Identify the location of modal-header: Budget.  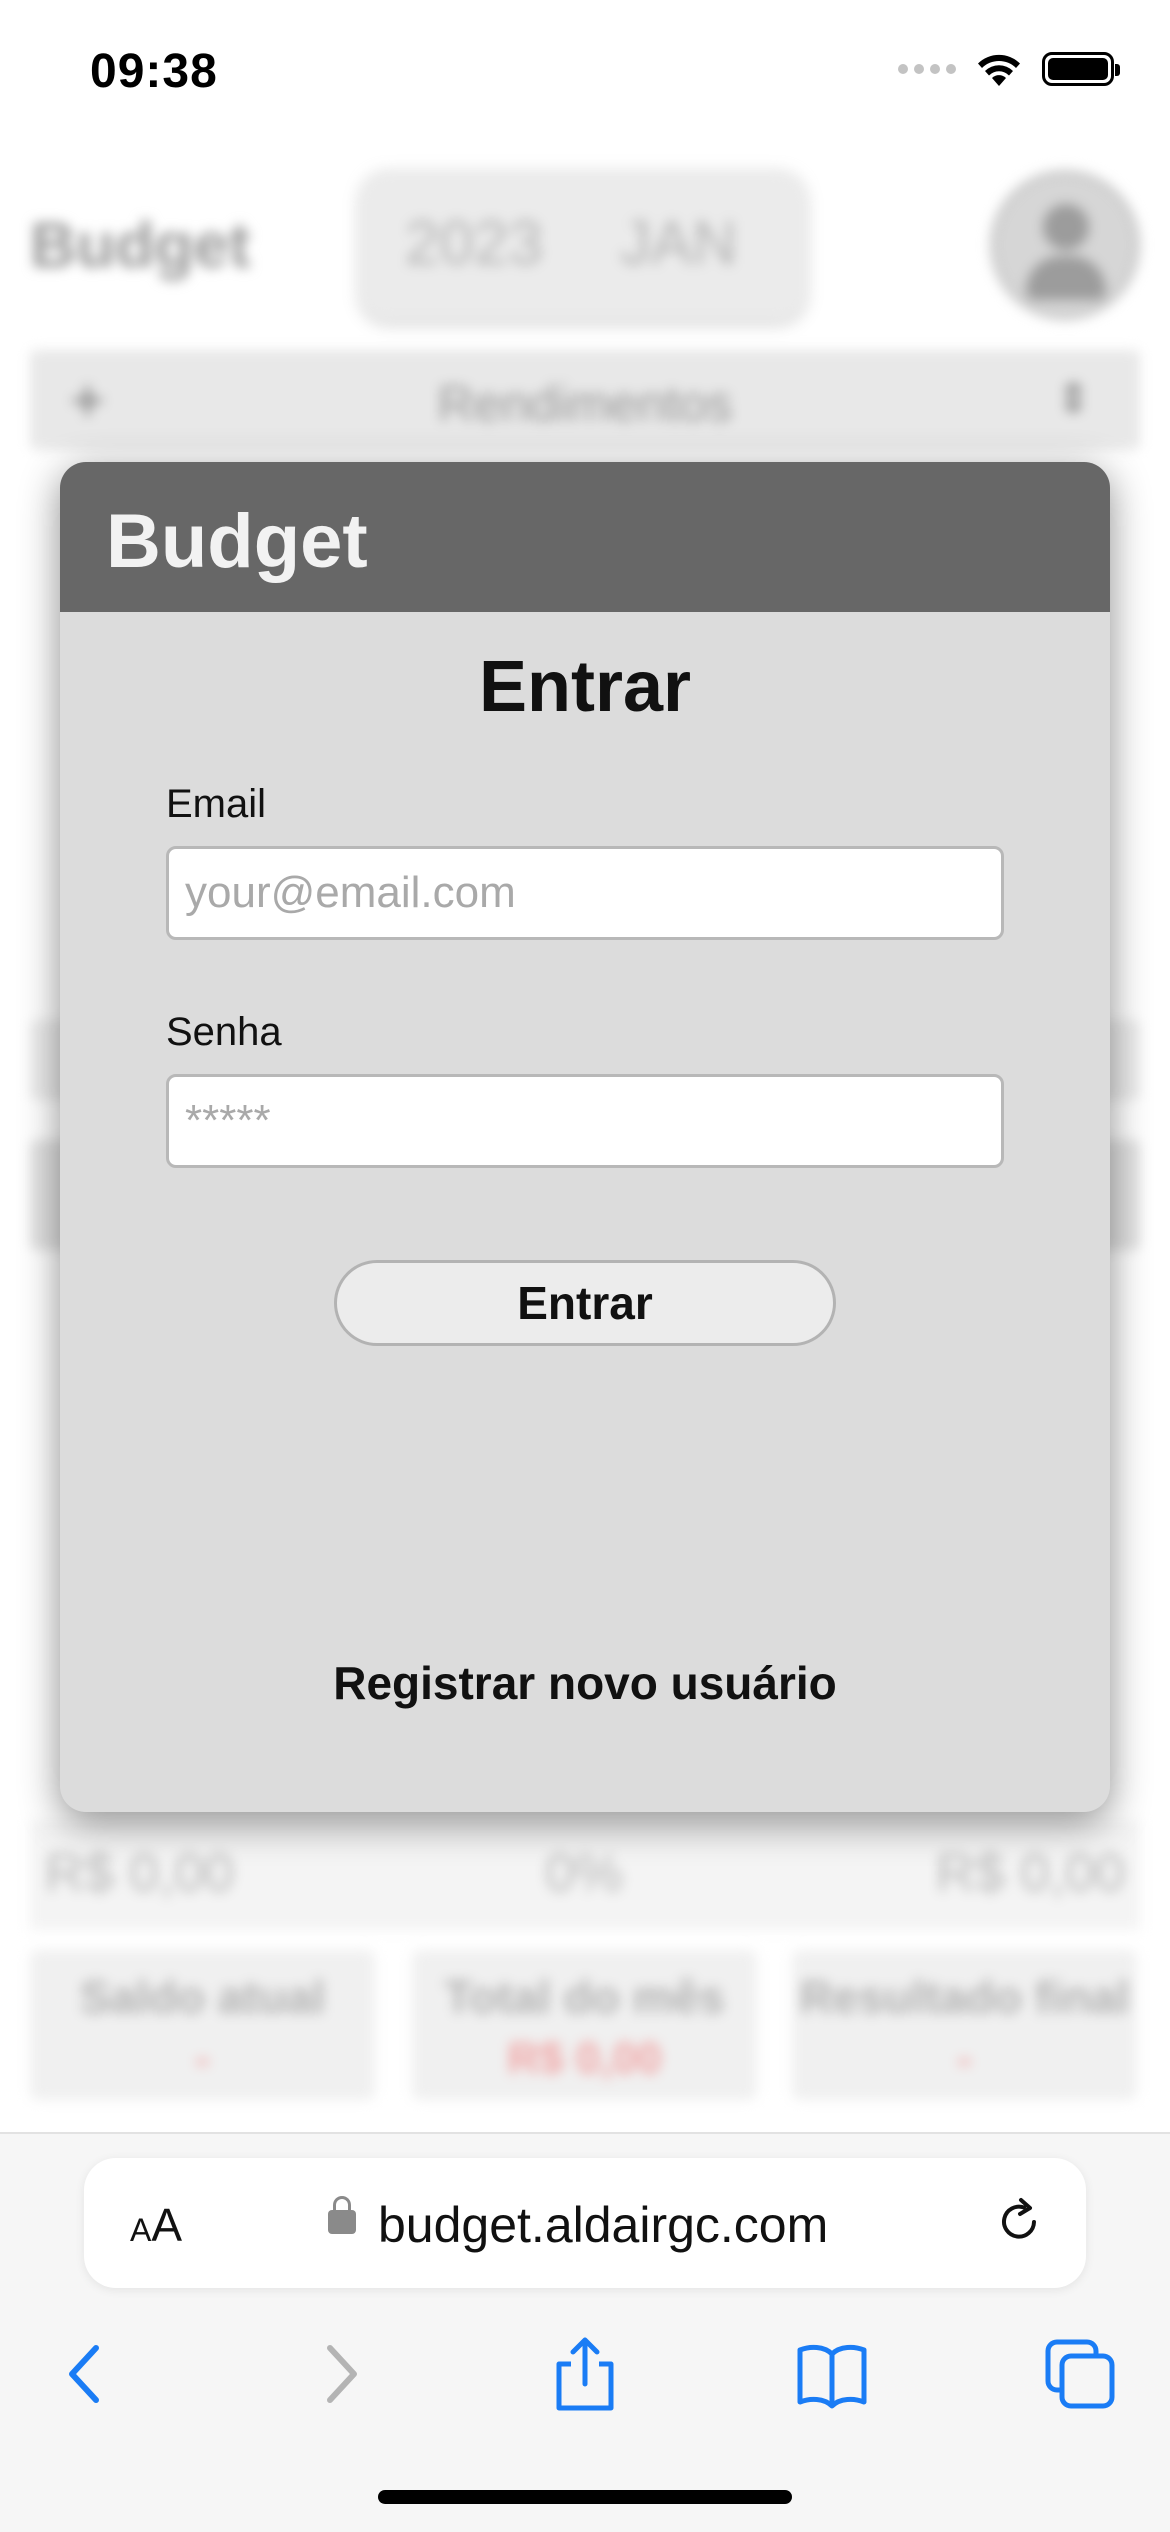
(585, 537).